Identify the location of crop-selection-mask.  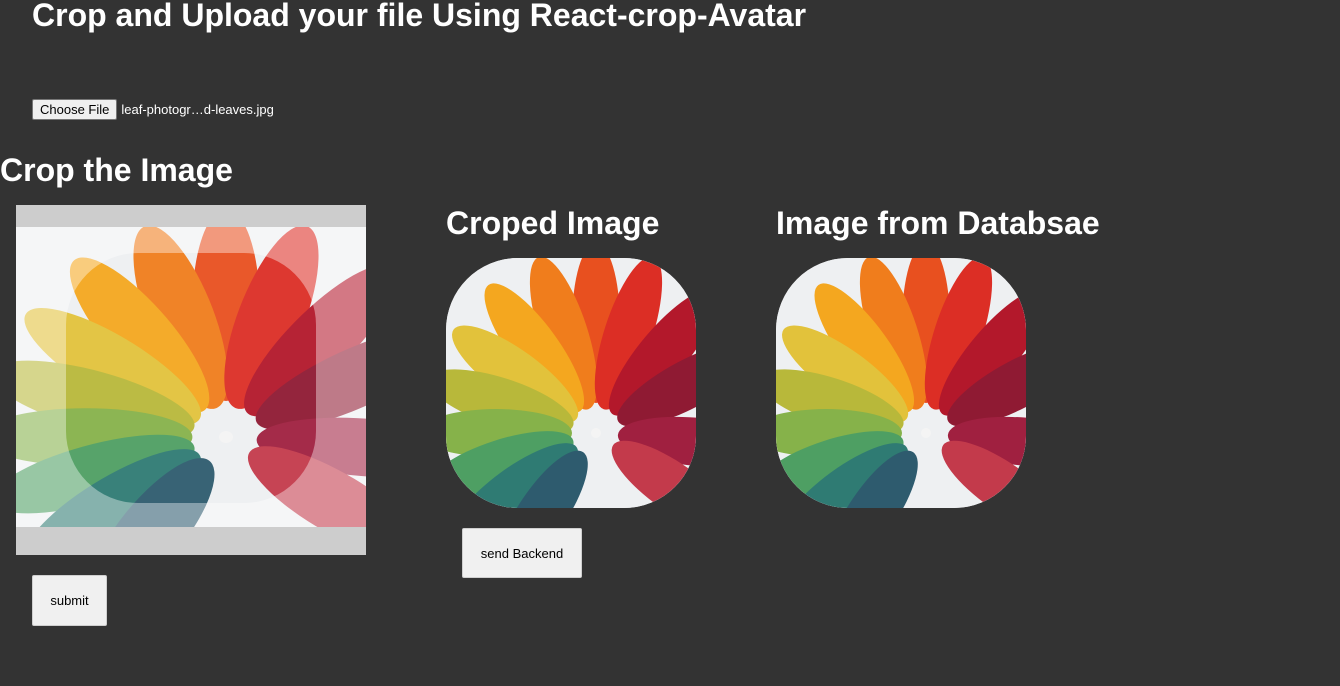
(191, 378).